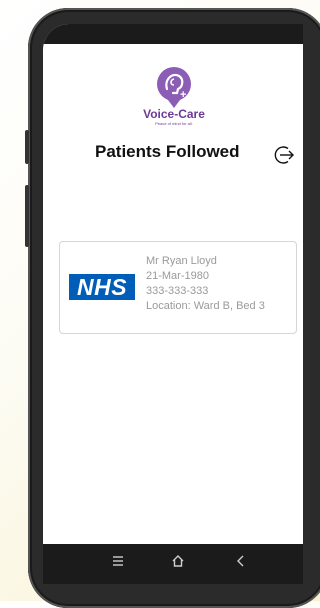  Describe the element at coordinates (240, 561) in the screenshot. I see `back-icon` at that location.